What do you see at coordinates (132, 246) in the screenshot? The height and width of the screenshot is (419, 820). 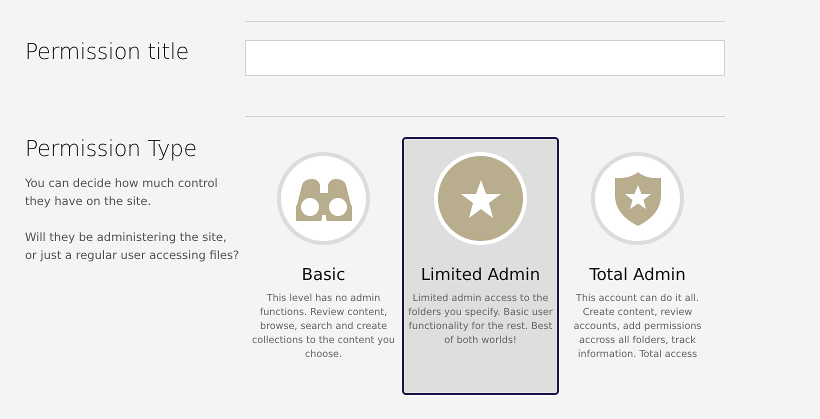 I see `description-text: Will they be administering the site, or just a regular user accessing files?` at bounding box center [132, 246].